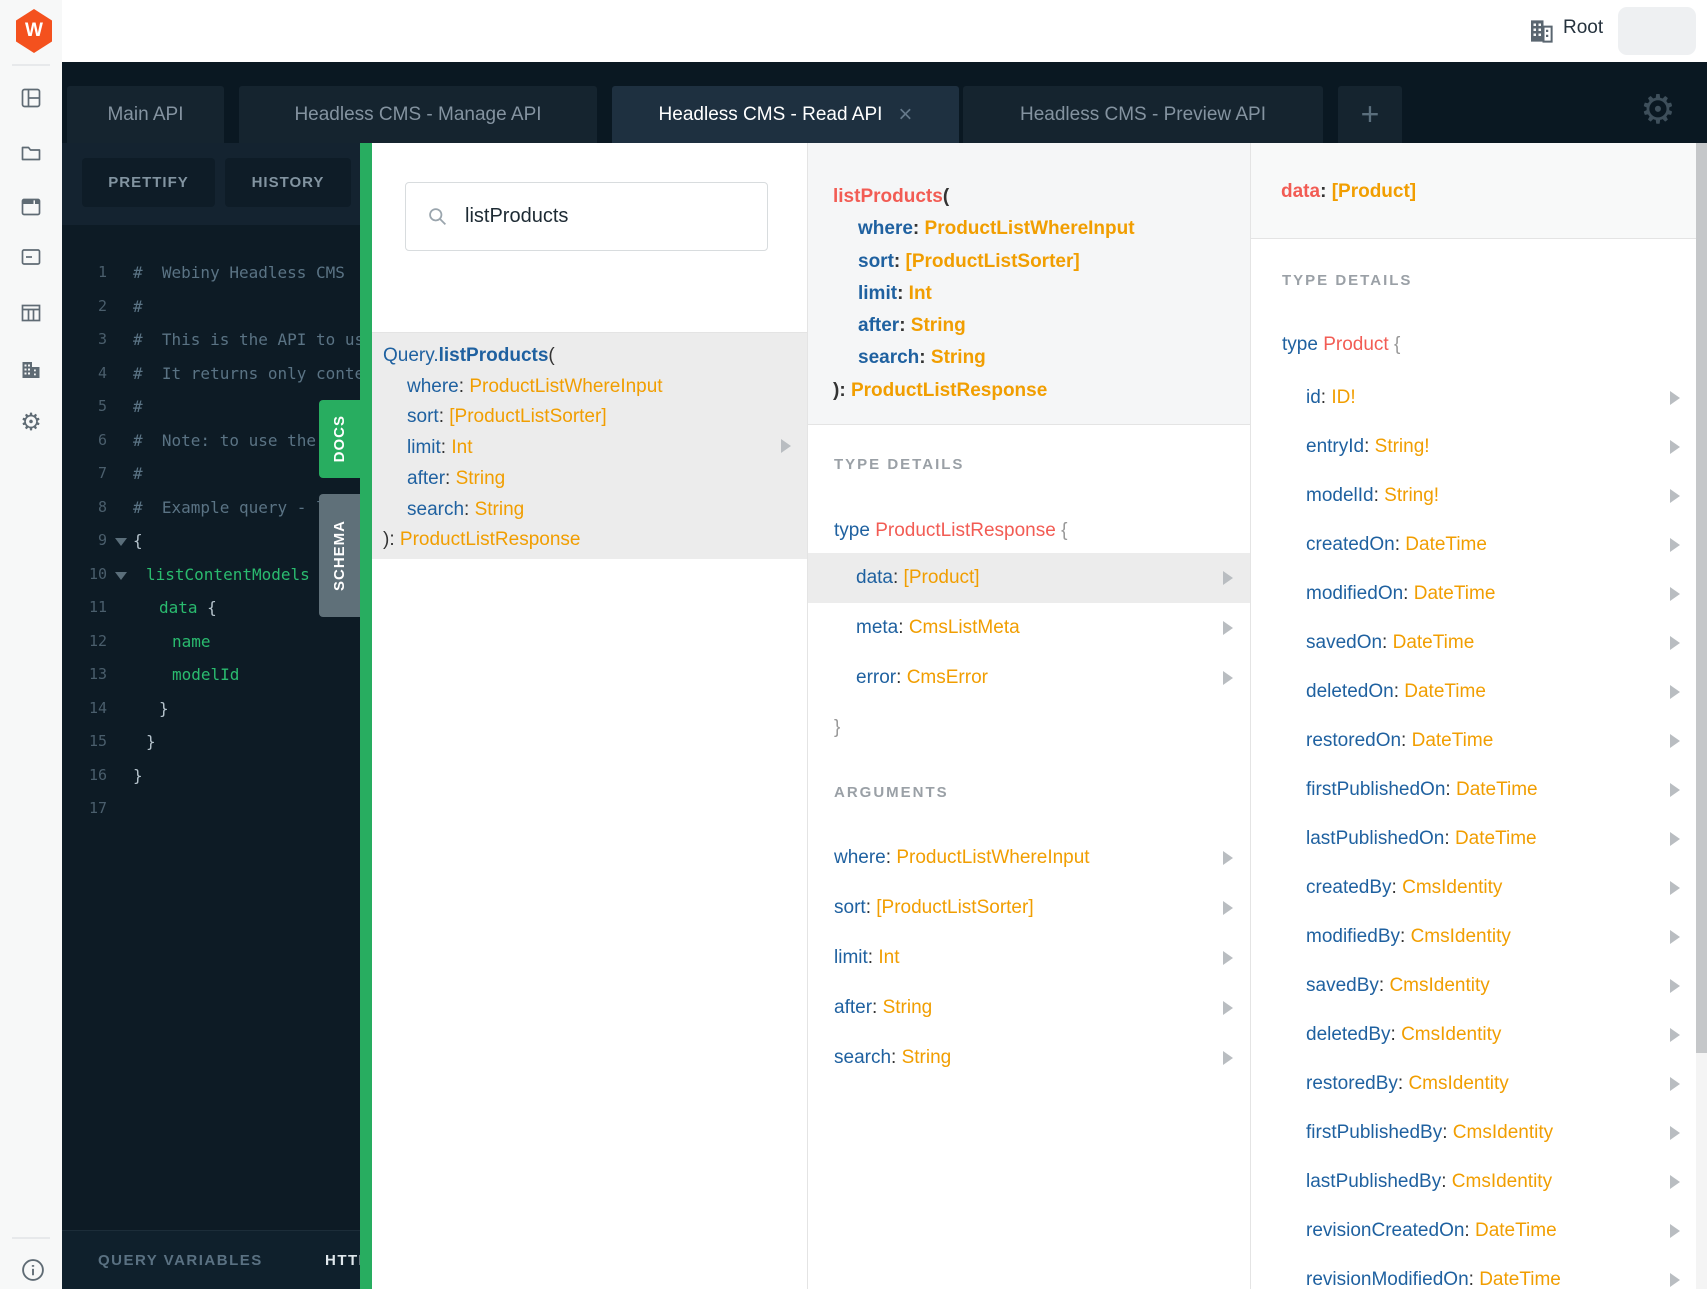  I want to click on doc-field-row: revisionModifiedOn: DateTime, so click(1479, 1272).